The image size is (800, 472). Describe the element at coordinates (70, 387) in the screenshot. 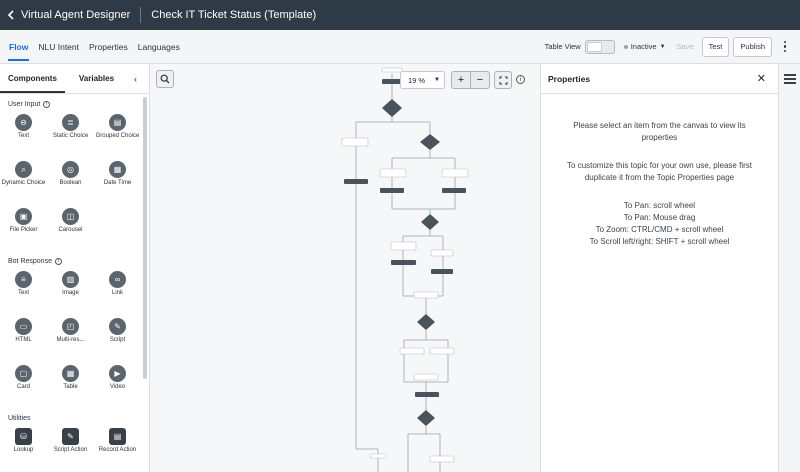

I see `component-label: Table` at that location.